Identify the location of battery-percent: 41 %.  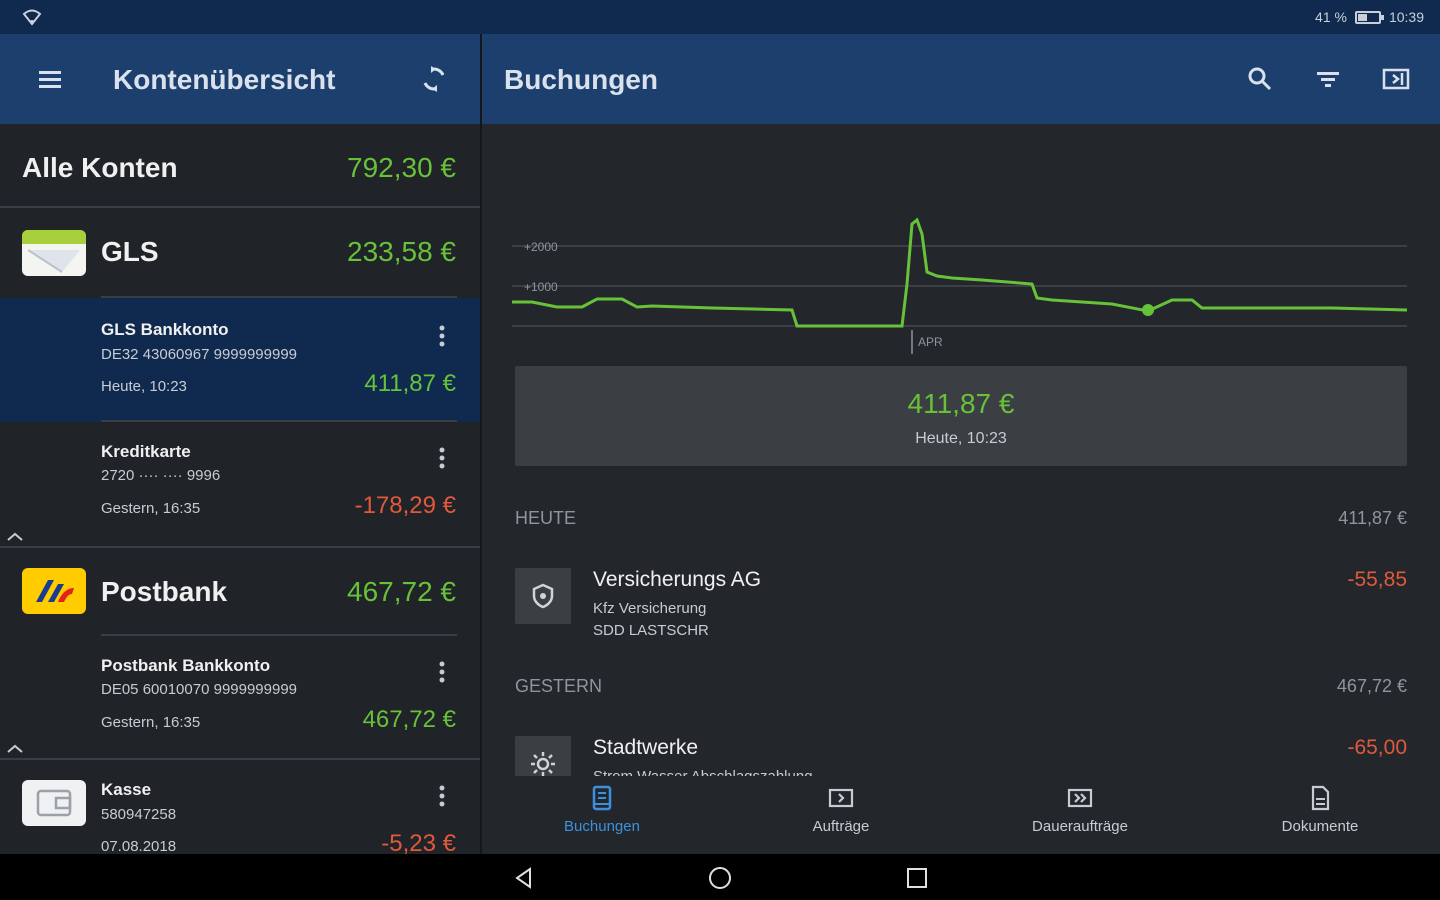
(1331, 17).